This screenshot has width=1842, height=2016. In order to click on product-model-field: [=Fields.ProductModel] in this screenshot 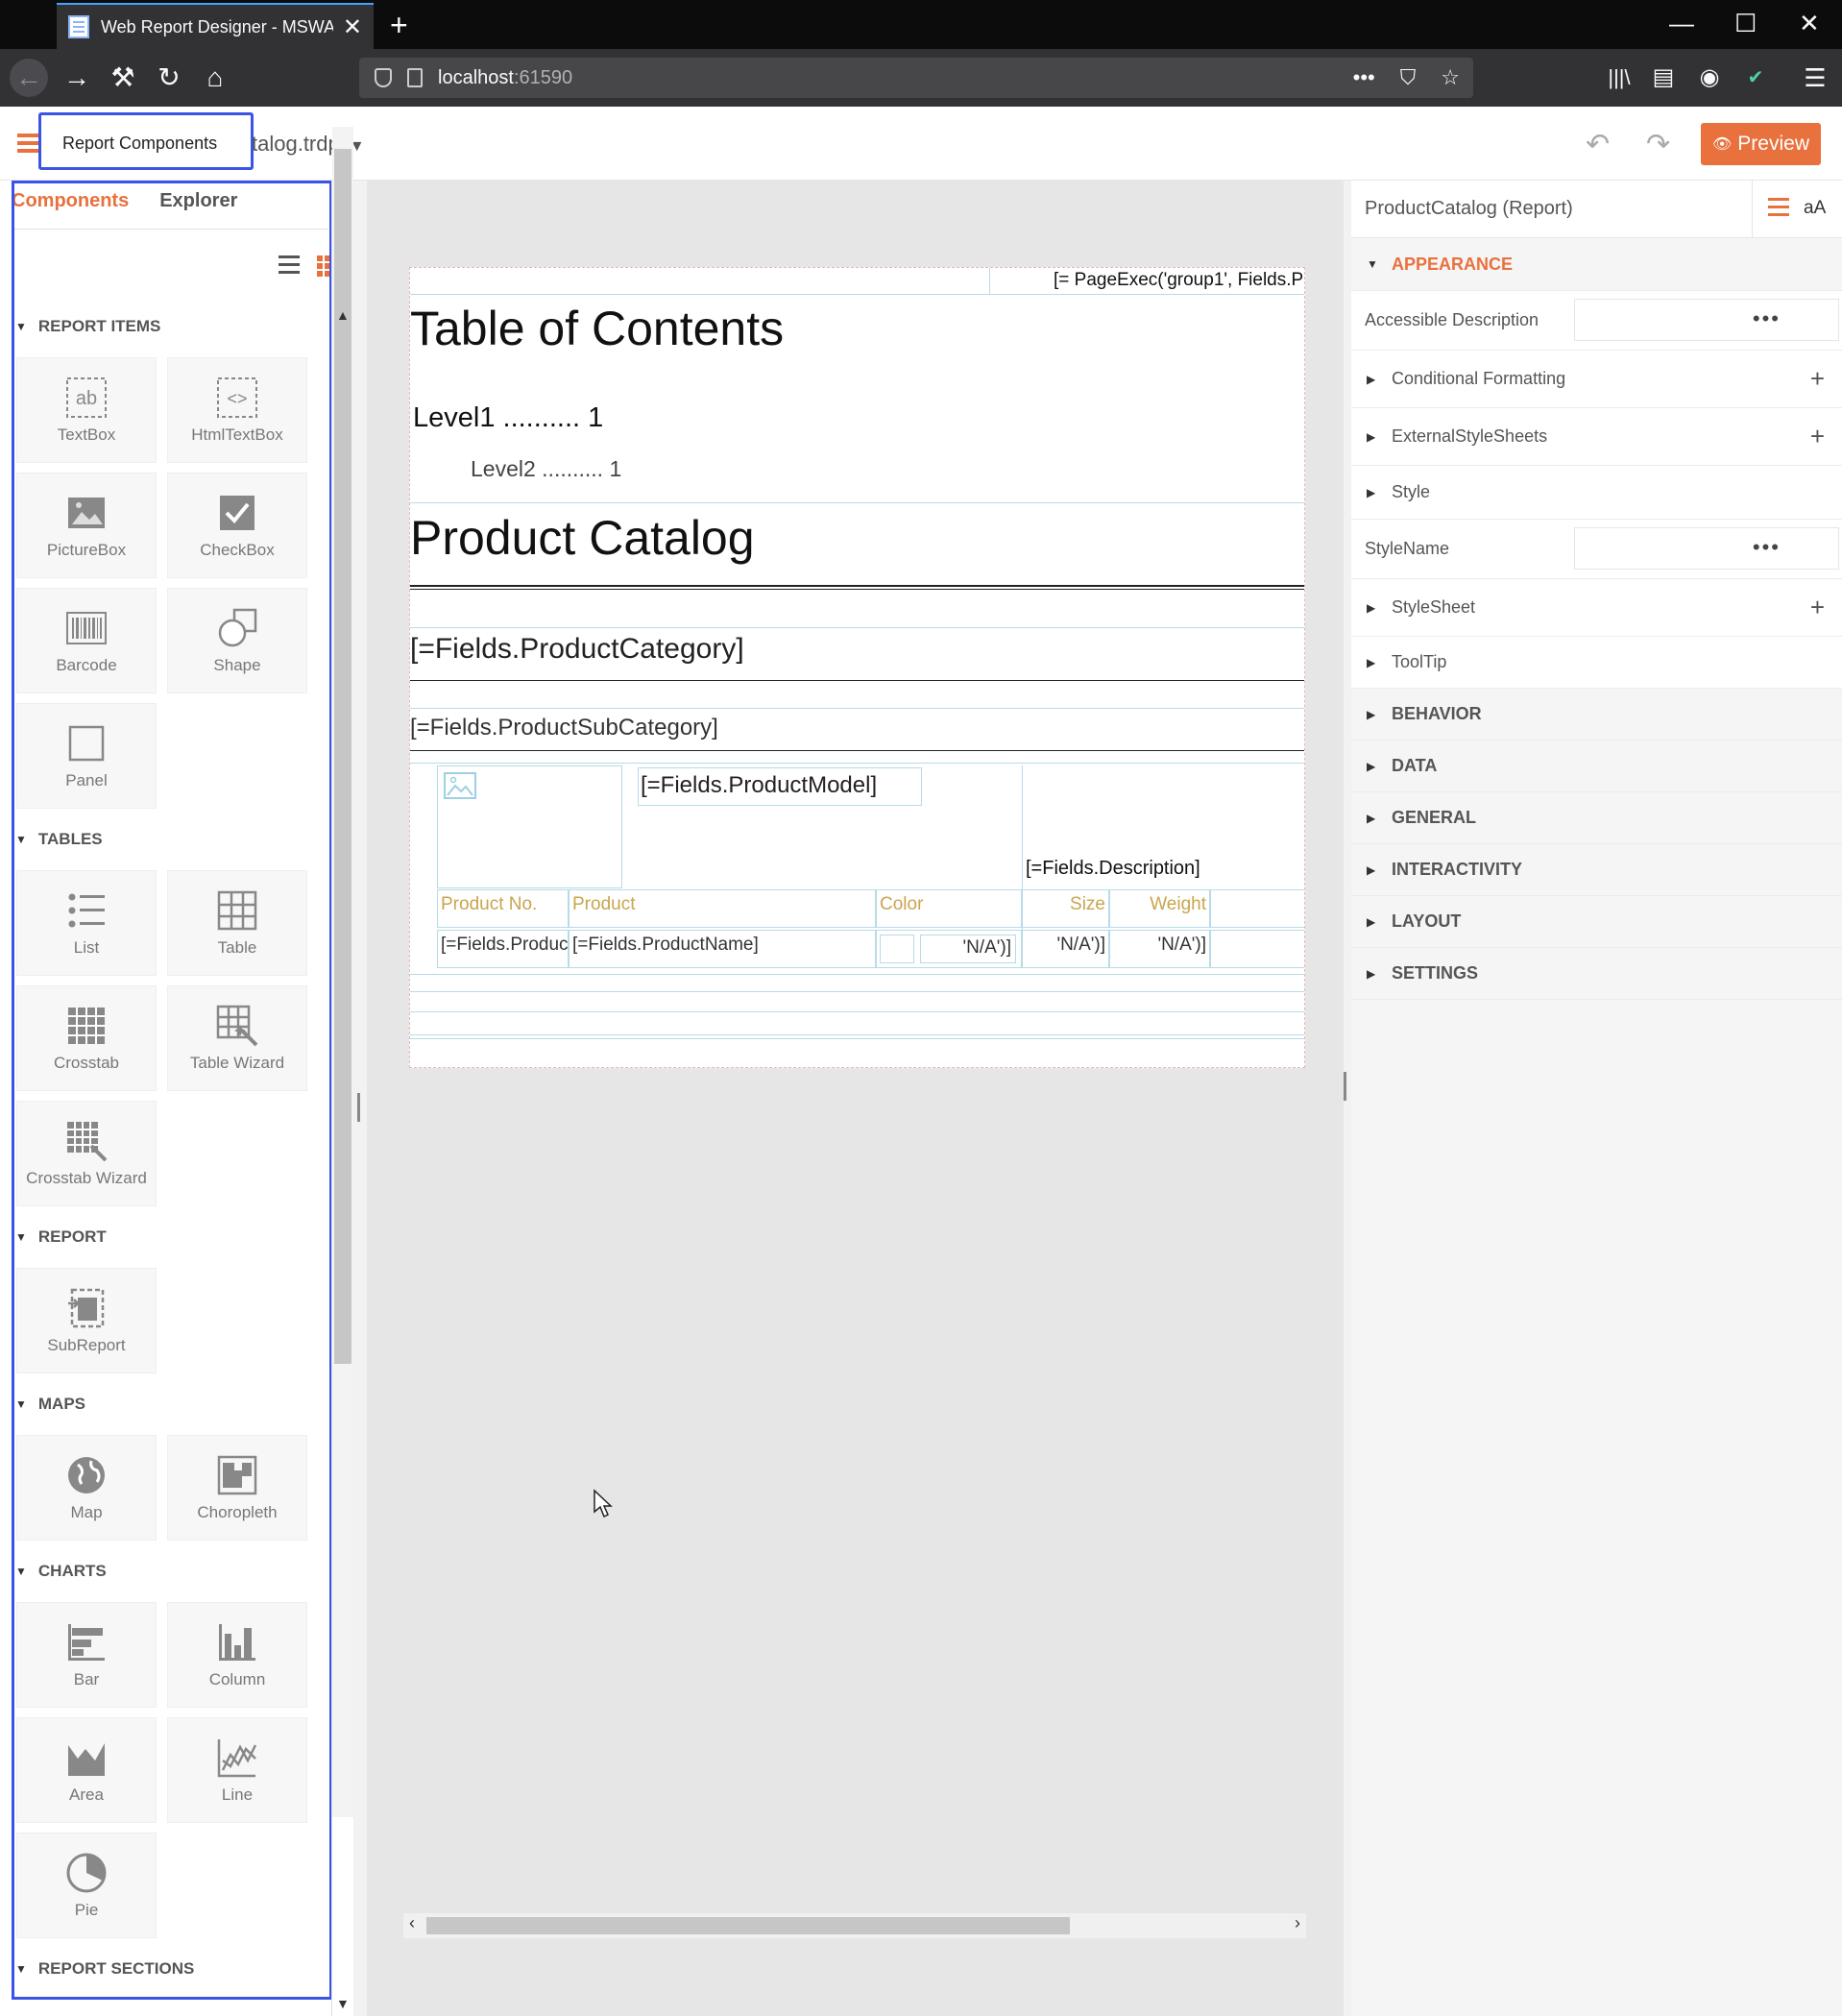, I will do `click(780, 786)`.